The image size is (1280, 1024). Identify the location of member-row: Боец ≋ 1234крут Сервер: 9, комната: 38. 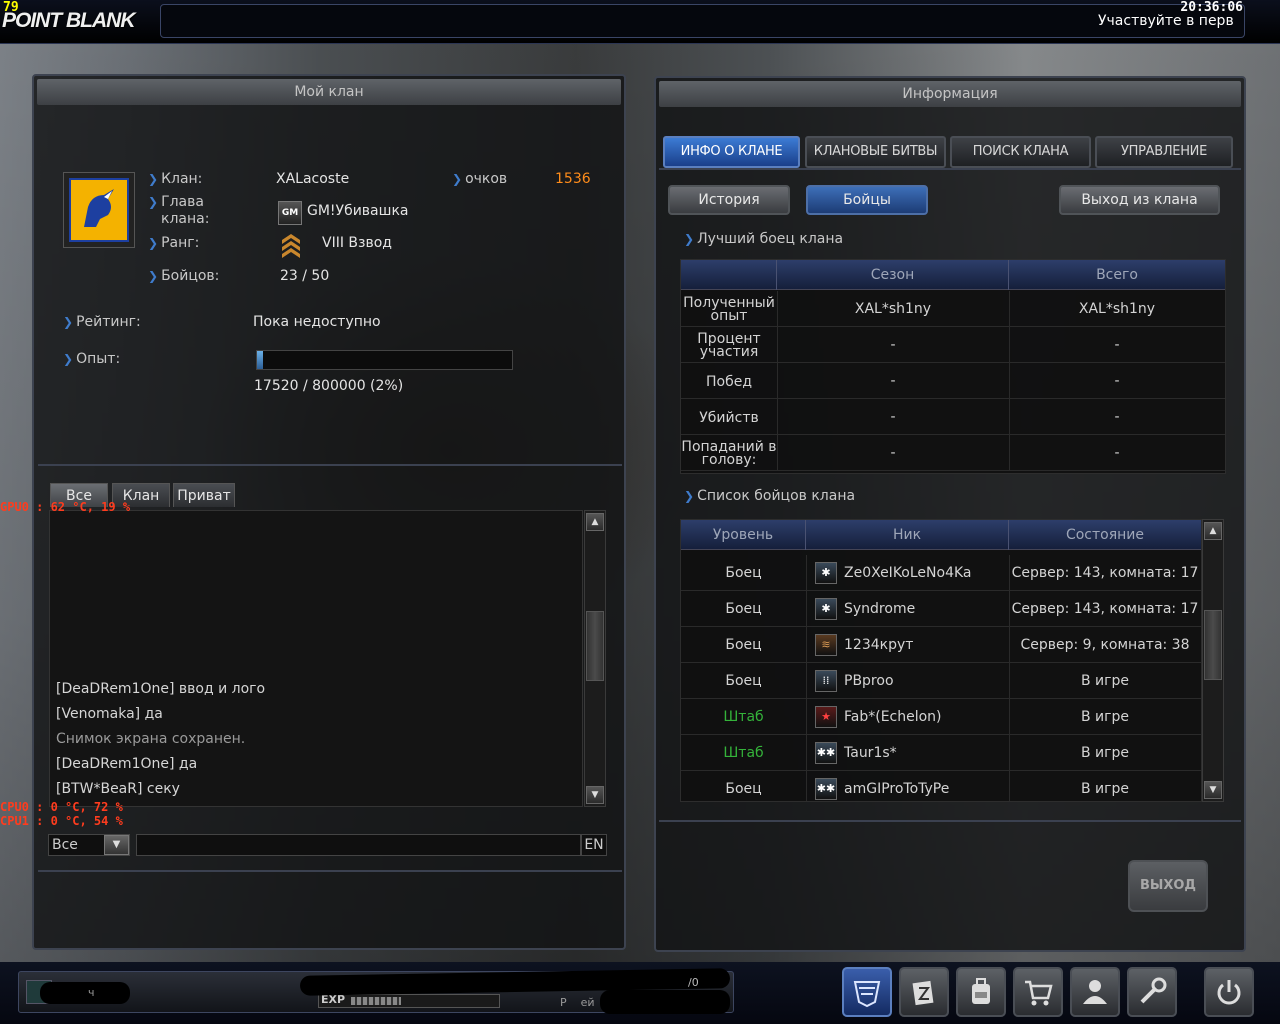
(941, 645).